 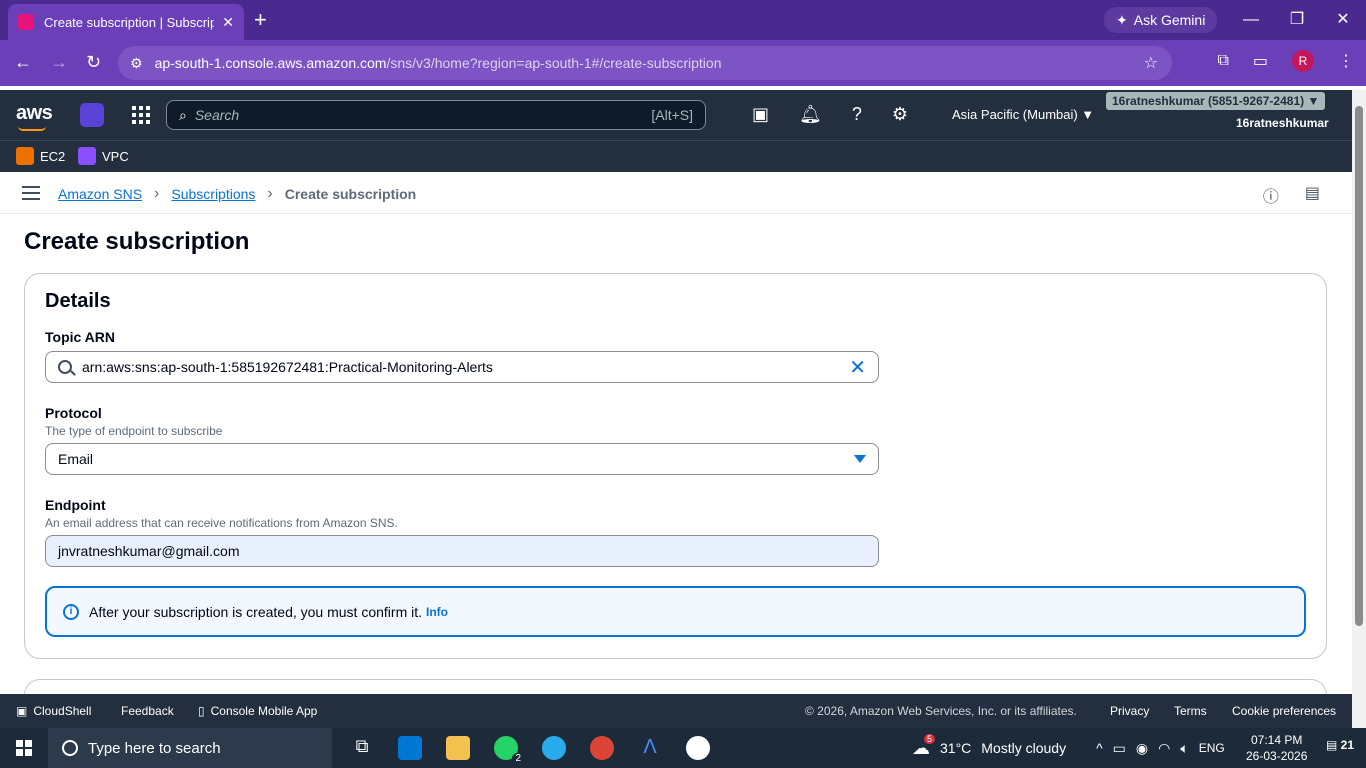 What do you see at coordinates (1277, 740) in the screenshot?
I see `clock-time: 07:14 PM` at bounding box center [1277, 740].